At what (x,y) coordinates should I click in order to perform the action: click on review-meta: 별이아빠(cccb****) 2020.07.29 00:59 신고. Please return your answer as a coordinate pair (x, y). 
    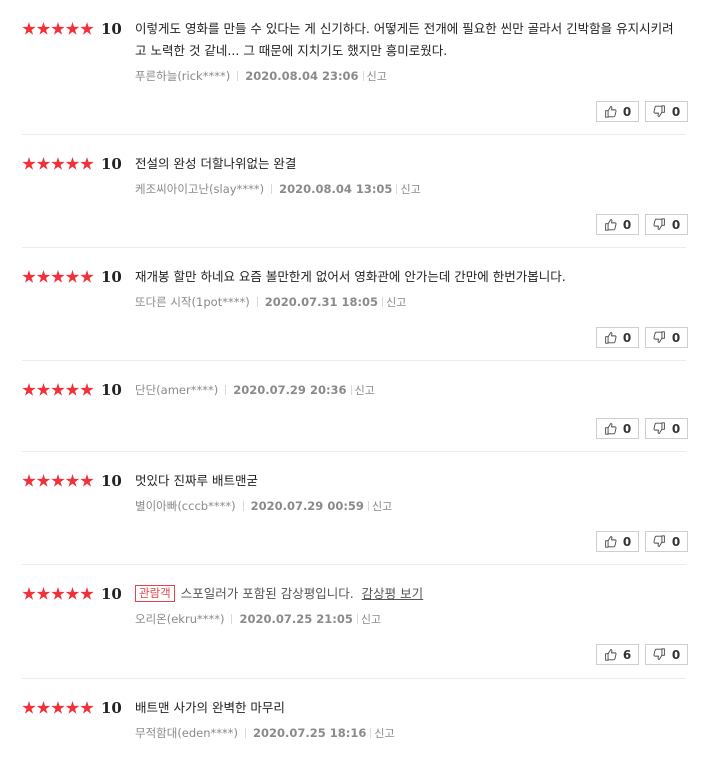
    Looking at the image, I should click on (409, 506).